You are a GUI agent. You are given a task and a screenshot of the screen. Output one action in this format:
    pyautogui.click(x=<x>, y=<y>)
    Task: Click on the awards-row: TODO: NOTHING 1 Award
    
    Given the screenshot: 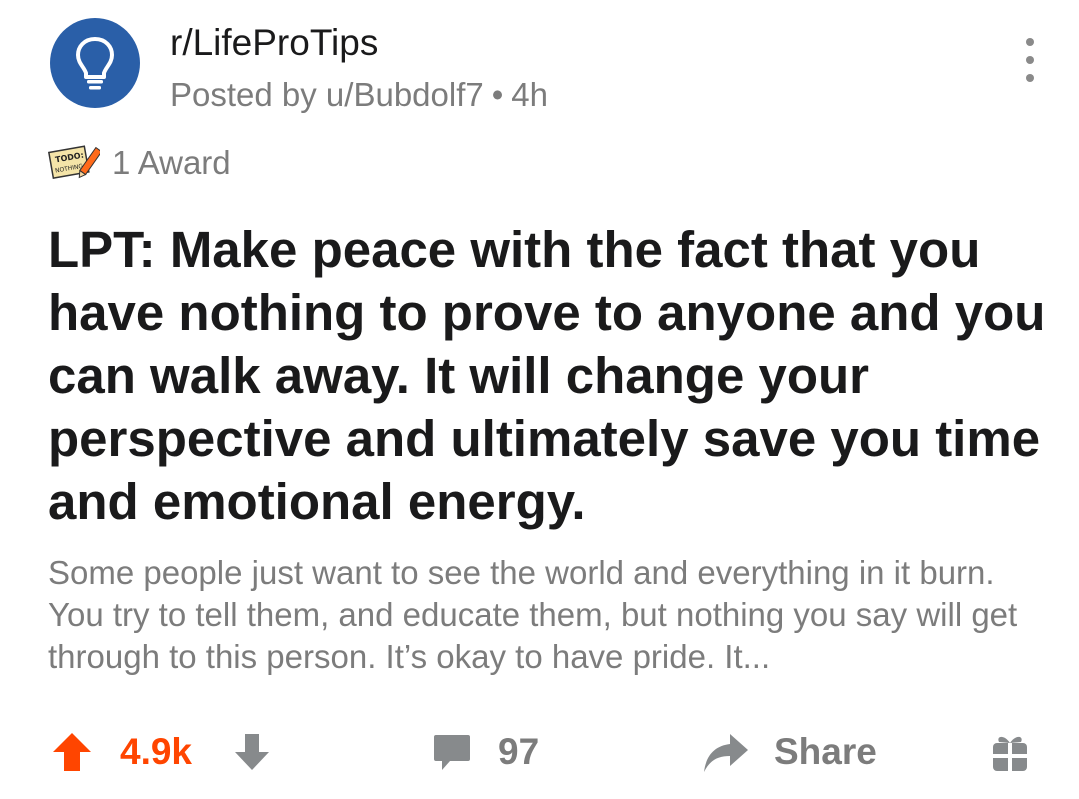 What is the action you would take?
    pyautogui.click(x=139, y=163)
    